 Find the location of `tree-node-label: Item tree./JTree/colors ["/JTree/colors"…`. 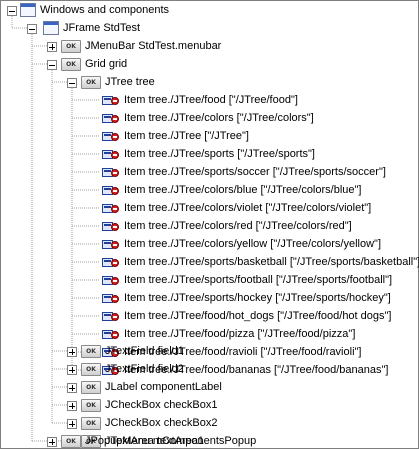

tree-node-label: Item tree./JTree/colors ["/JTree/colors"… is located at coordinates (219, 118).